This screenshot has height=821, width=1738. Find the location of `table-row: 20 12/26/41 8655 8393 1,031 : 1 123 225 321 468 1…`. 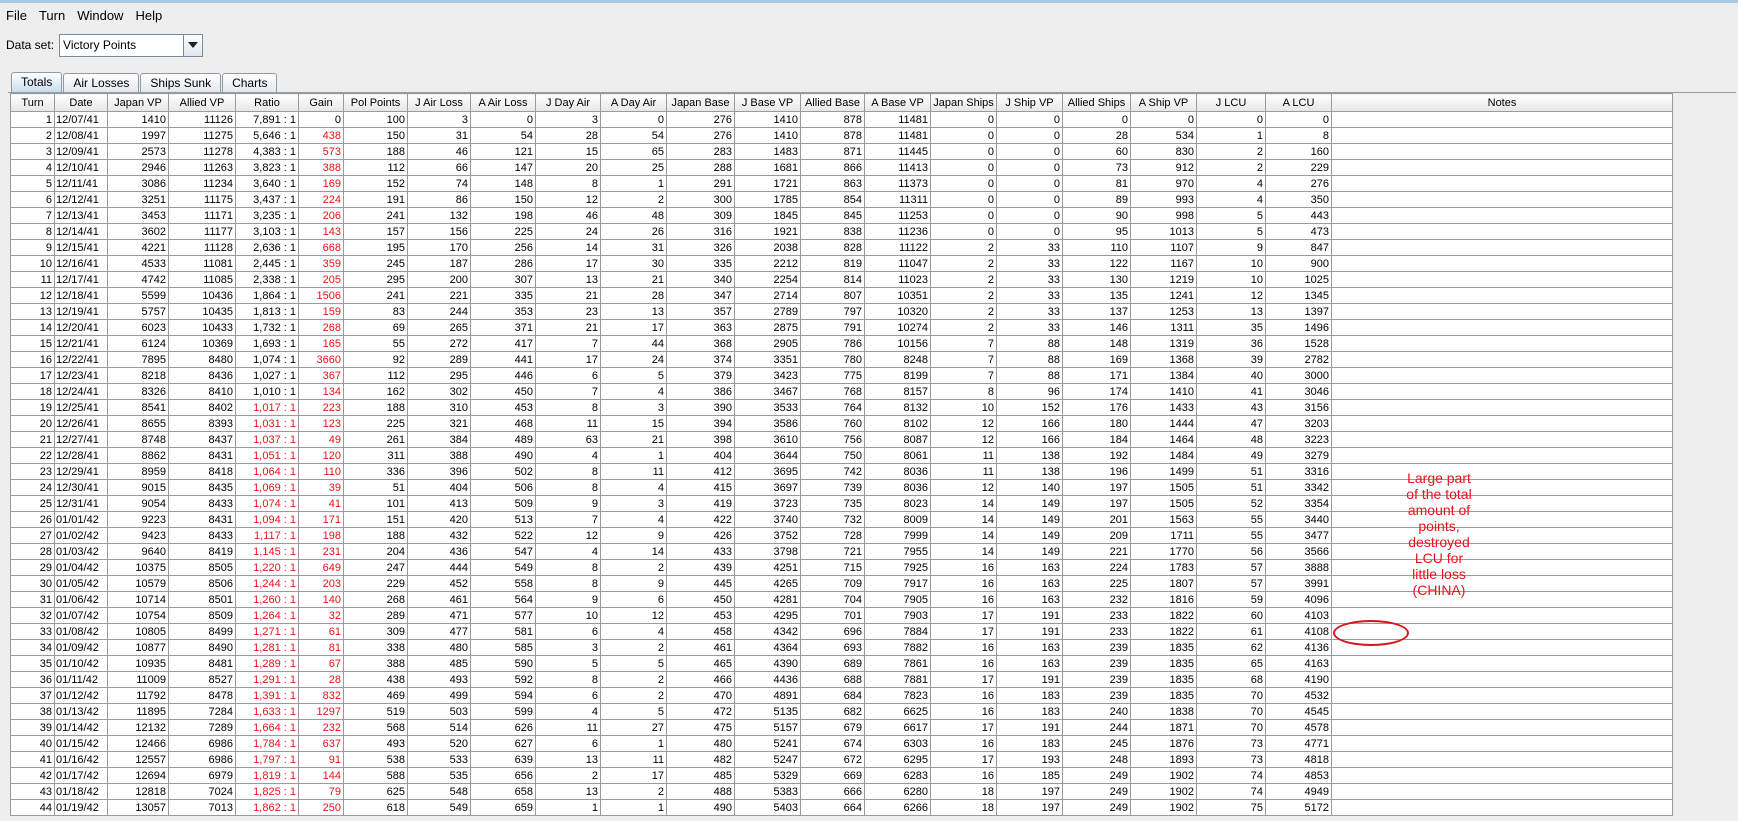

table-row: 20 12/26/41 8655 8393 1,031 : 1 123 225 321 468 1… is located at coordinates (841, 423).